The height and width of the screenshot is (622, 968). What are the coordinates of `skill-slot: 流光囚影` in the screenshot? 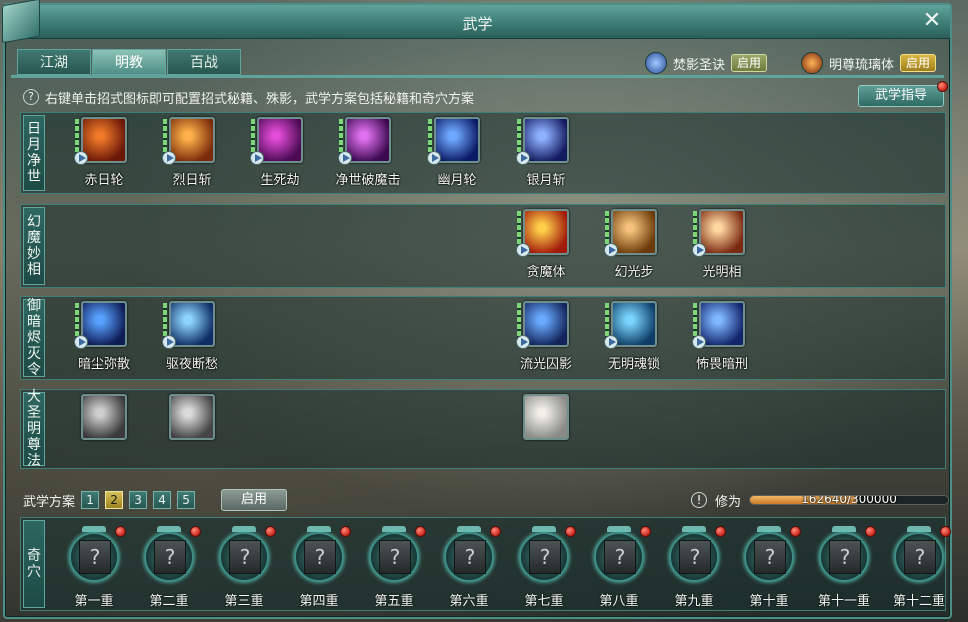 It's located at (548, 339).